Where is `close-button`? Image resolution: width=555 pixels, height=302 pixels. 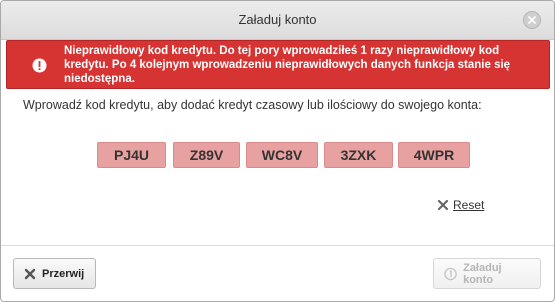 close-button is located at coordinates (532, 20).